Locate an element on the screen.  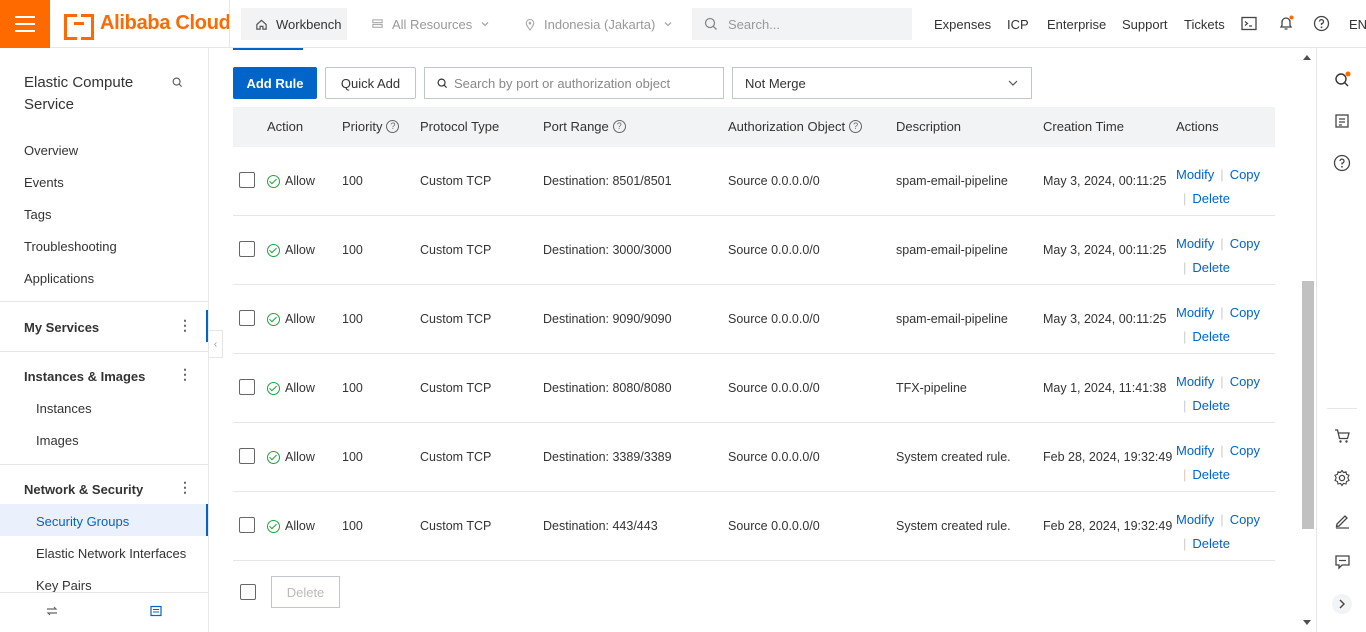
sidebar-item-key-pairs: Key Pairs is located at coordinates (64, 585).